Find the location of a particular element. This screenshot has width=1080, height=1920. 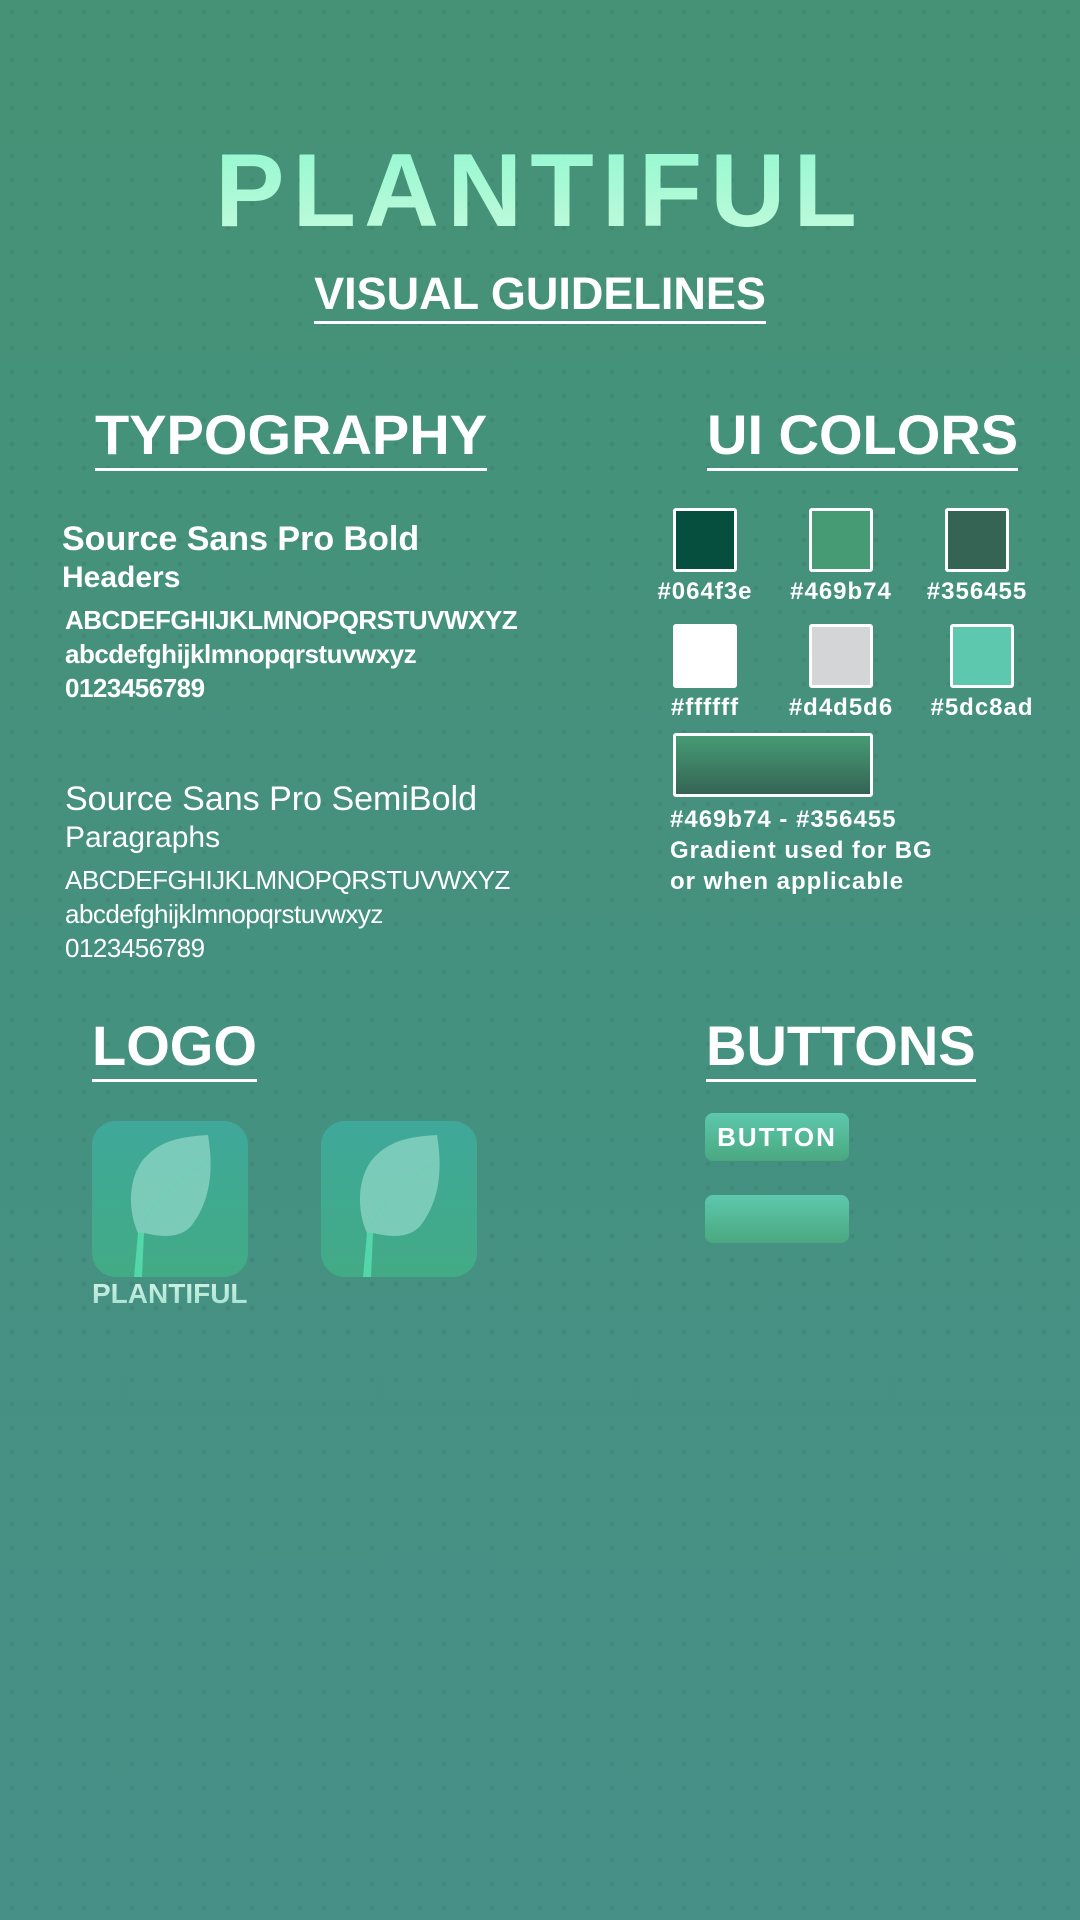

font-name: Source Sans Pro SemiBold is located at coordinates (271, 799).